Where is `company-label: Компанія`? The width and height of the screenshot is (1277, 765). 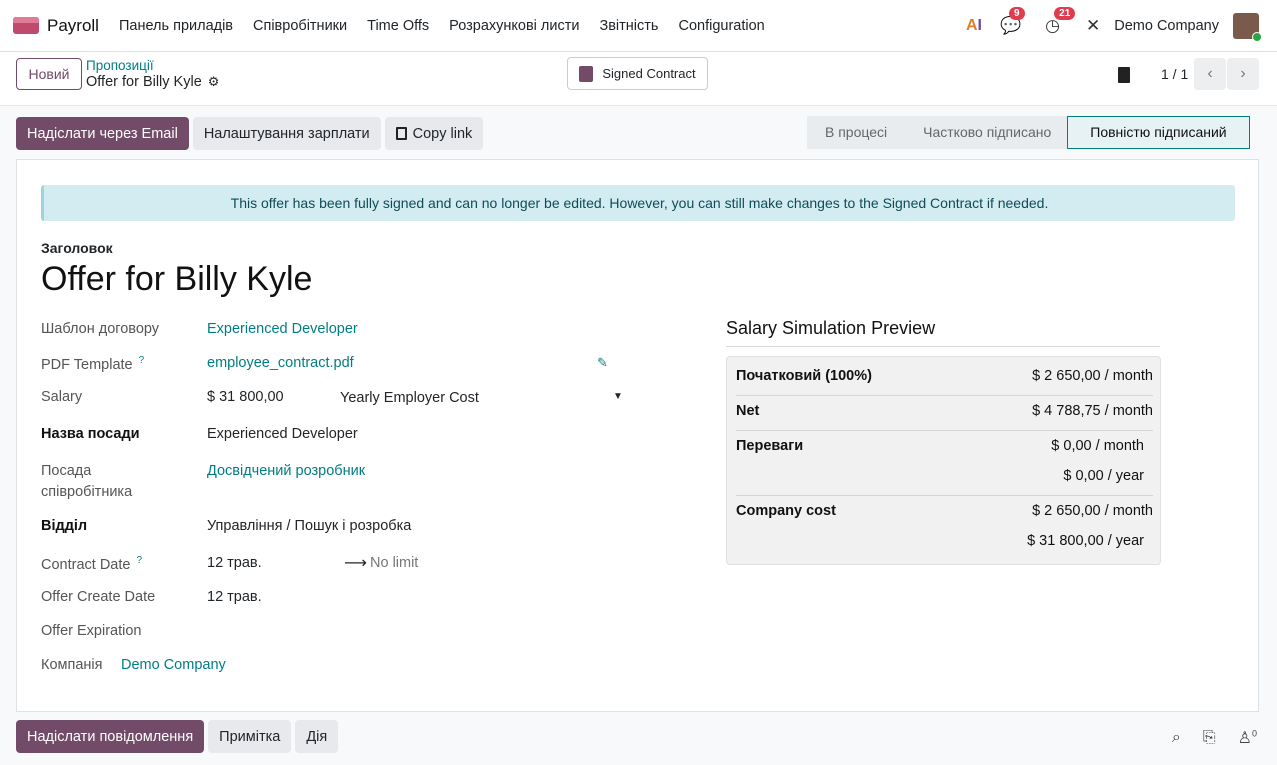 company-label: Компанія is located at coordinates (72, 665).